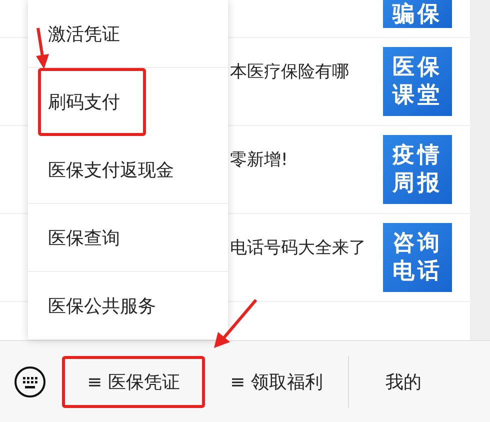 This screenshot has width=490, height=422. Describe the element at coordinates (417, 169) in the screenshot. I see `thumbnail-tile: 疫情 周报` at that location.